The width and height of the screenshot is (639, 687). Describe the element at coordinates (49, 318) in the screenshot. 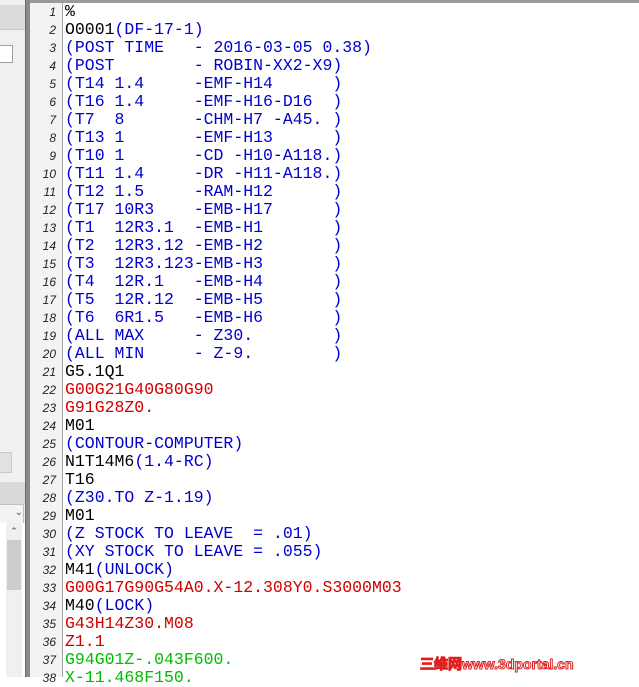

I see `line-number: 18` at that location.